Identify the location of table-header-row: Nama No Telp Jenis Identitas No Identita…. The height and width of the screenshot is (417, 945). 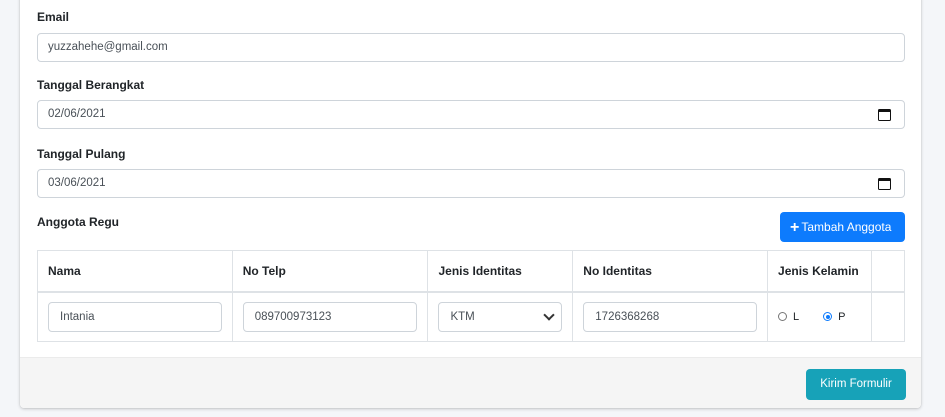
(471, 271).